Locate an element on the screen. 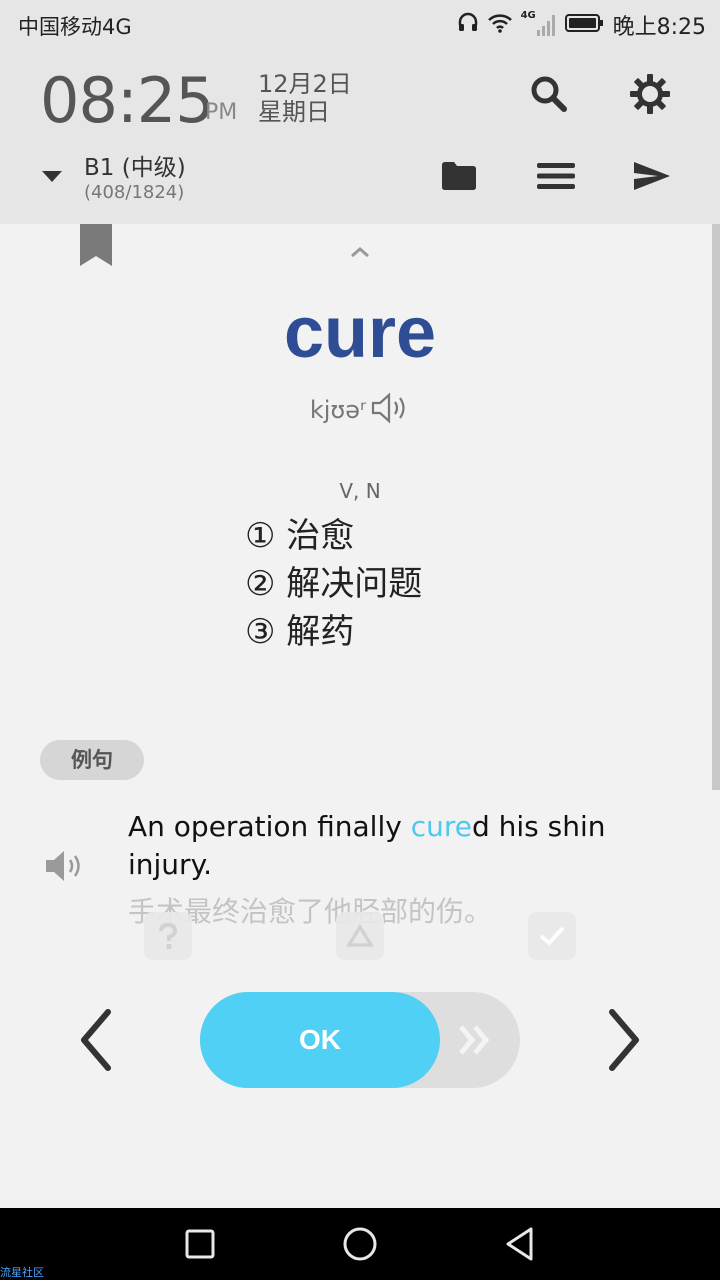 The width and height of the screenshot is (720, 1280). gear-icon is located at coordinates (650, 94).